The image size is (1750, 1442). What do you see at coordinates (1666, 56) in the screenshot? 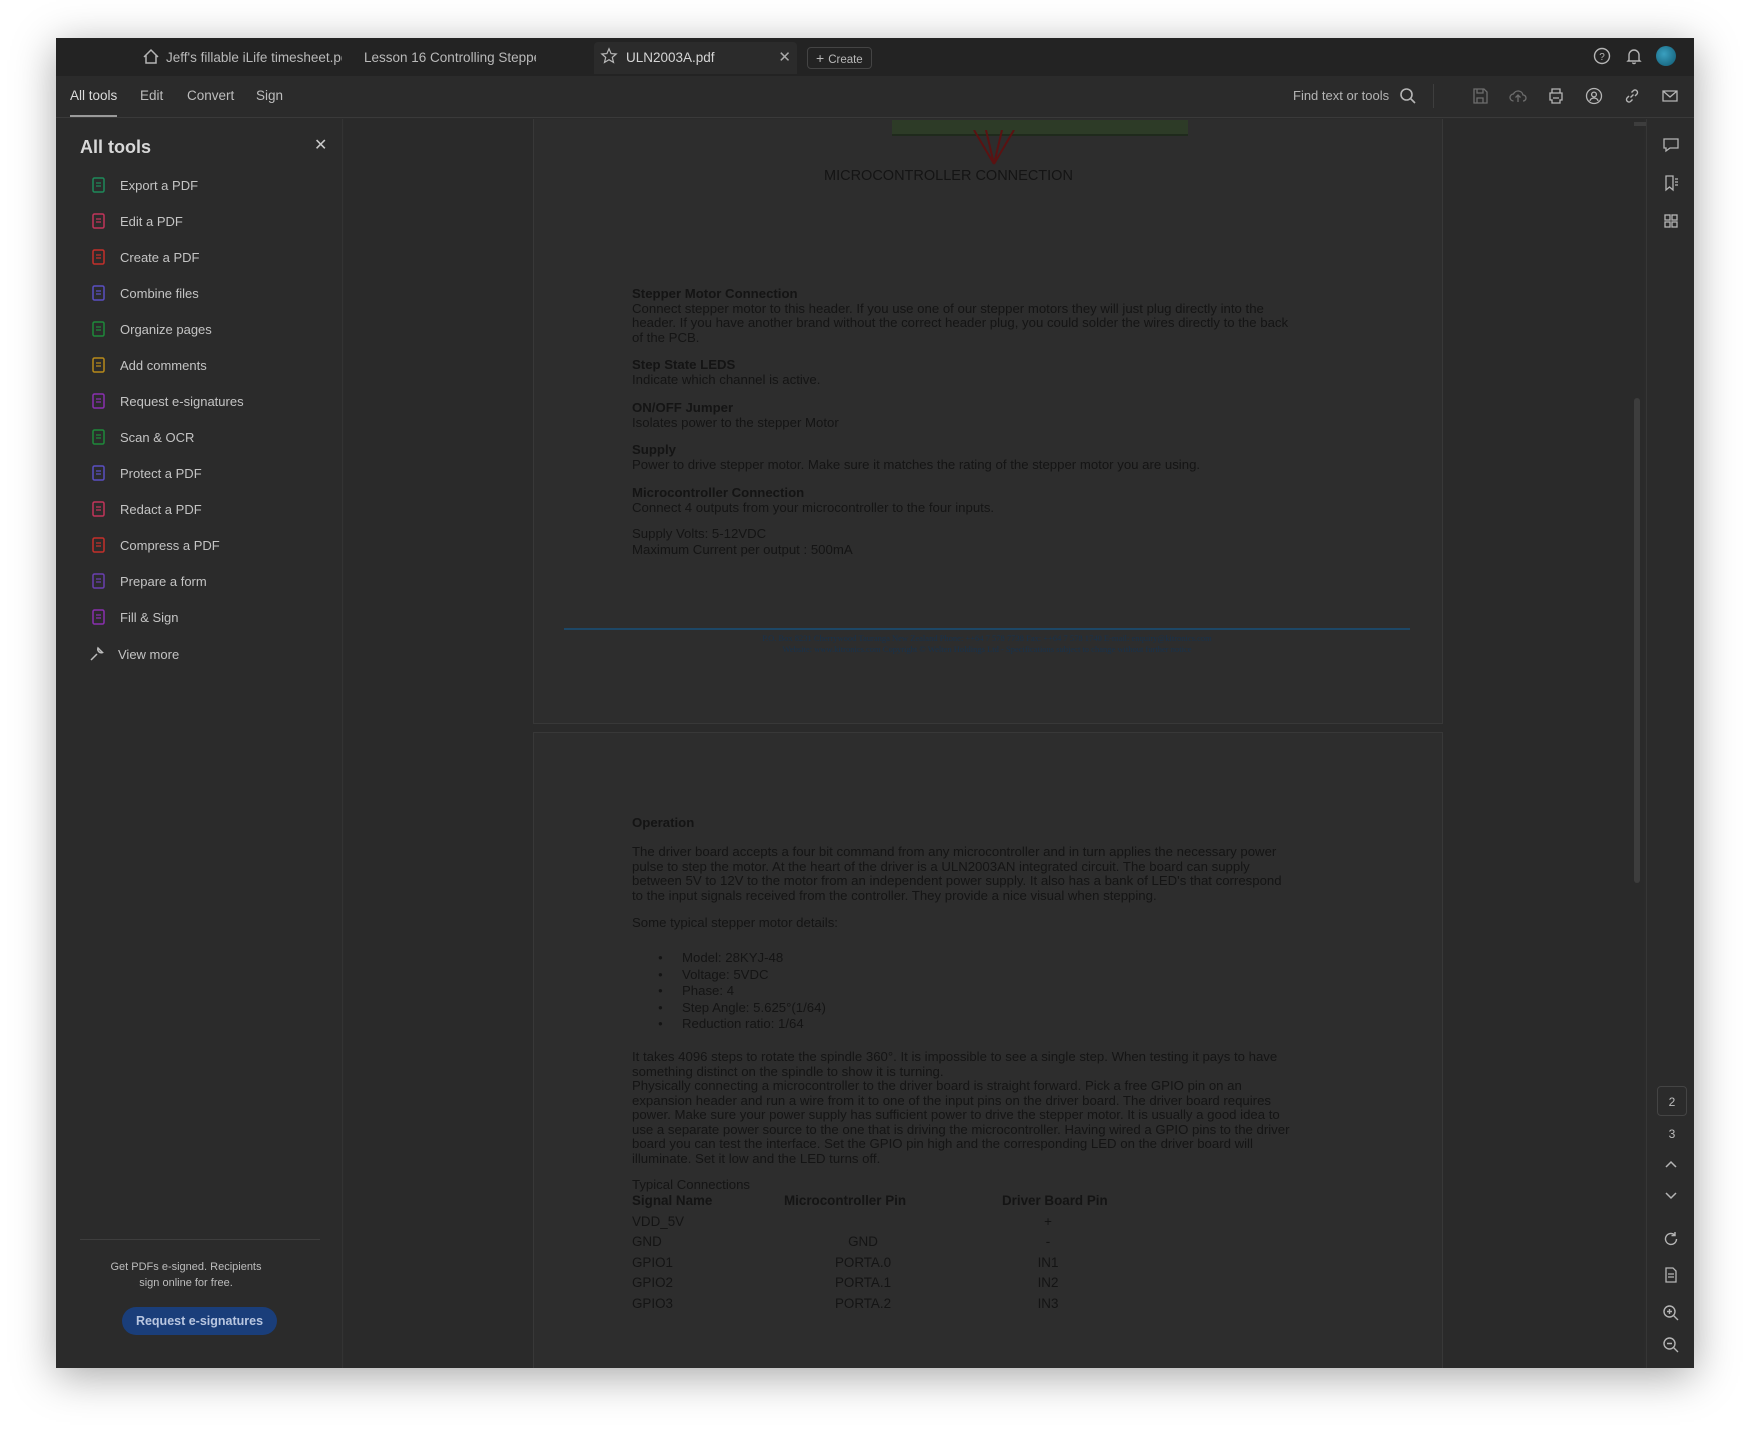
I see `avatar` at bounding box center [1666, 56].